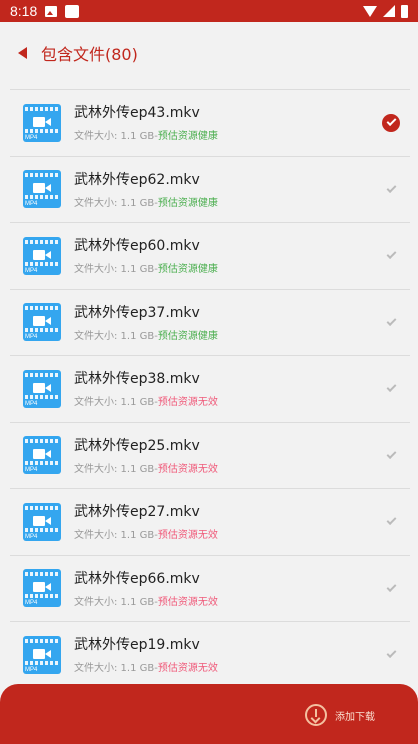 This screenshot has width=418, height=744. Describe the element at coordinates (210, 256) in the screenshot. I see `file-row: MP4 武林外传ep60.mkv 文件大小: 1.1 GB-预估资源健康` at that location.